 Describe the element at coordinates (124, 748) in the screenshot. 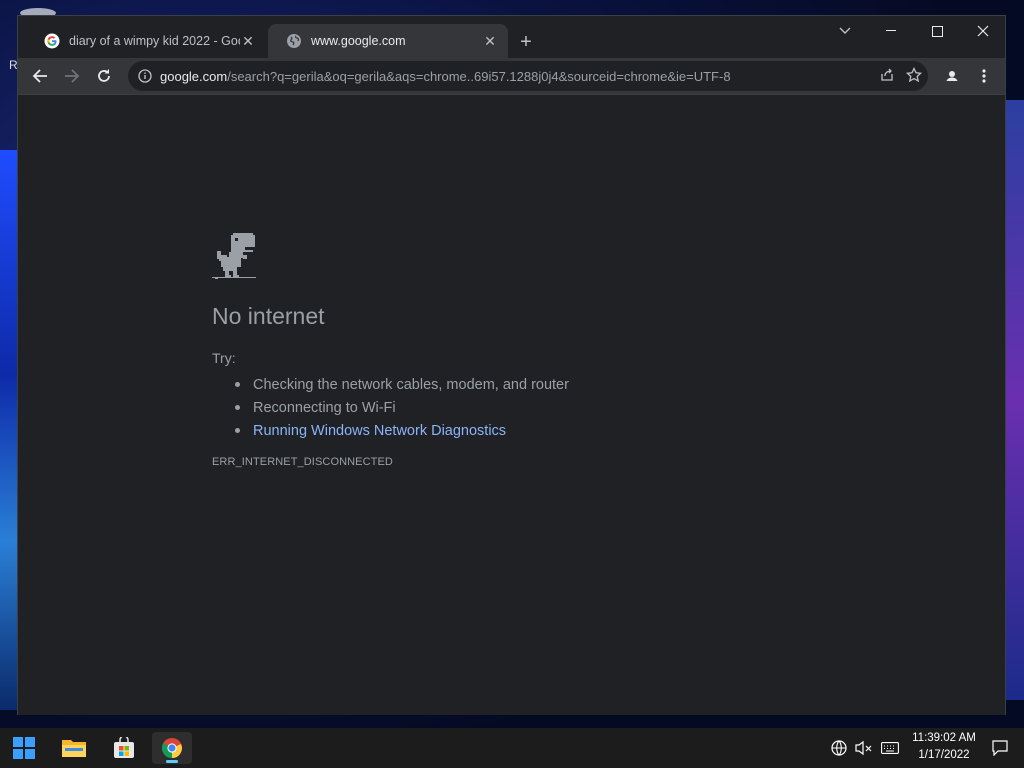

I see `microsoft-store-icon` at that location.